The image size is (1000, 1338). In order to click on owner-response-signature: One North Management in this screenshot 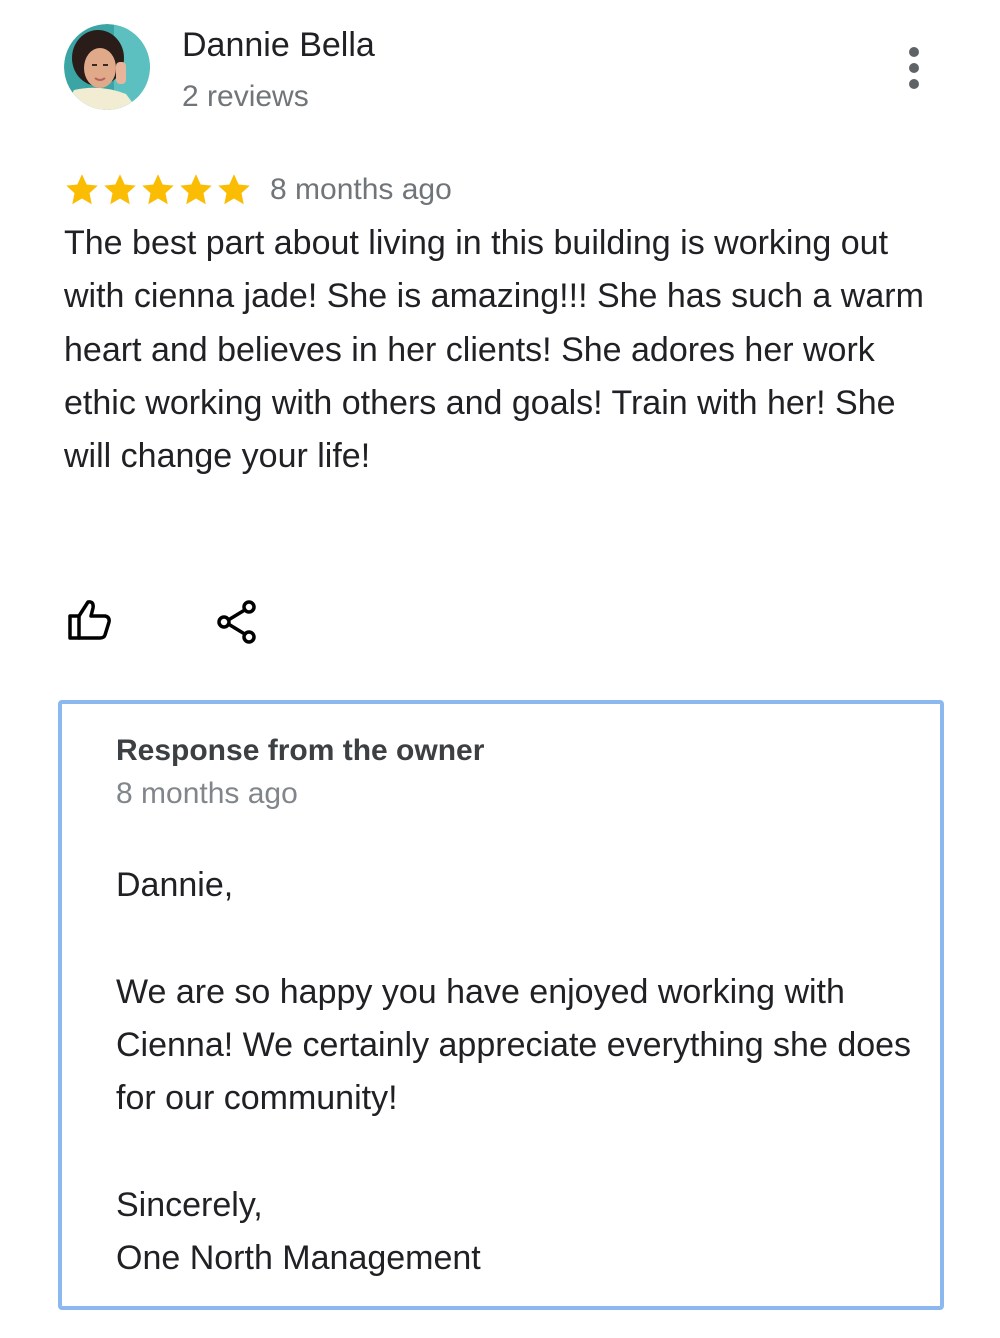, I will do `click(298, 1258)`.